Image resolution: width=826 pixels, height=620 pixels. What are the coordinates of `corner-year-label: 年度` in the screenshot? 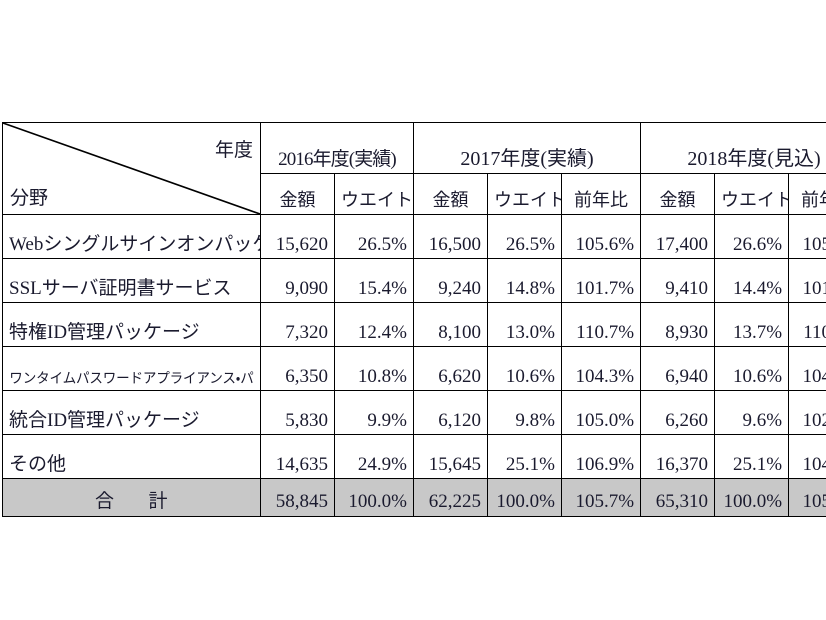 It's located at (233, 150).